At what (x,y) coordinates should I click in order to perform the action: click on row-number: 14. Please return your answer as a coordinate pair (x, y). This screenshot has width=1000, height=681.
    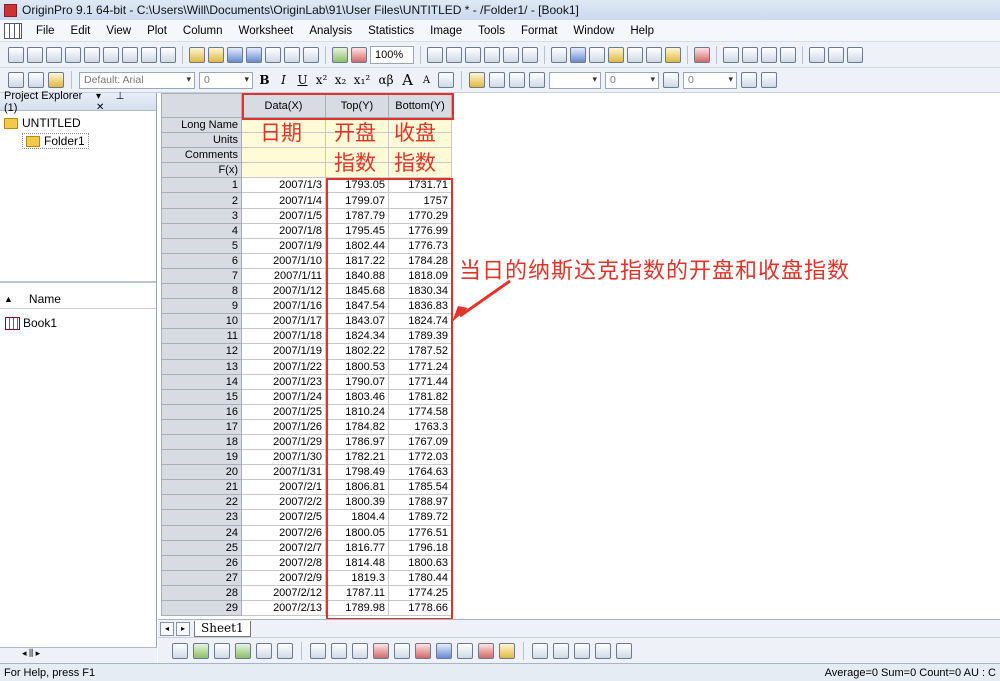
    Looking at the image, I should click on (201, 381).